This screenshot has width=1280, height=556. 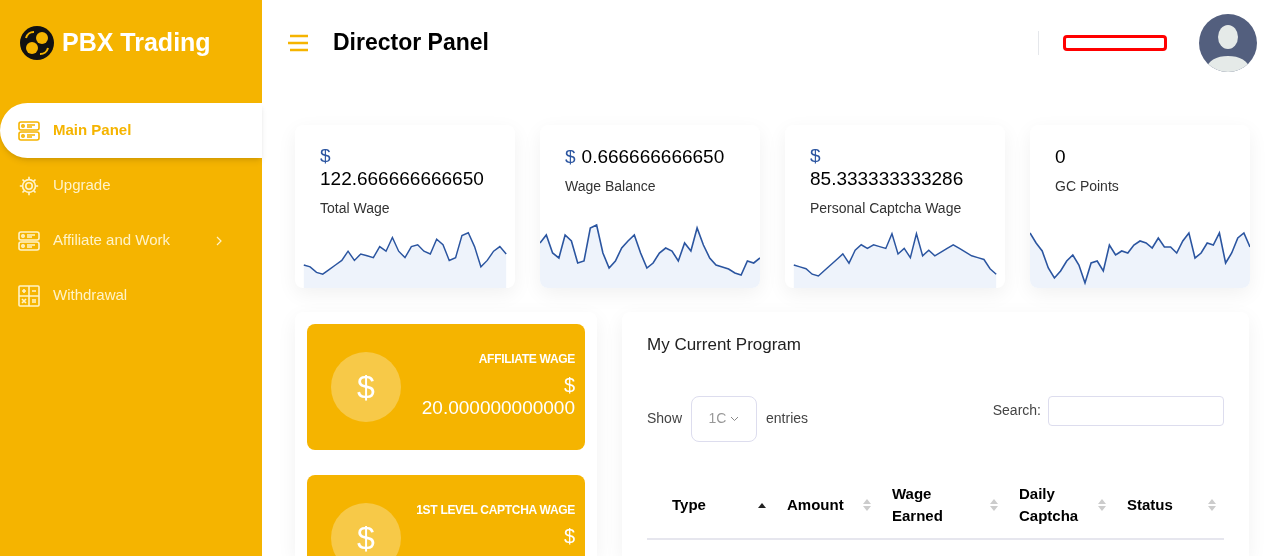 What do you see at coordinates (298, 42) in the screenshot?
I see `menu-icon` at bounding box center [298, 42].